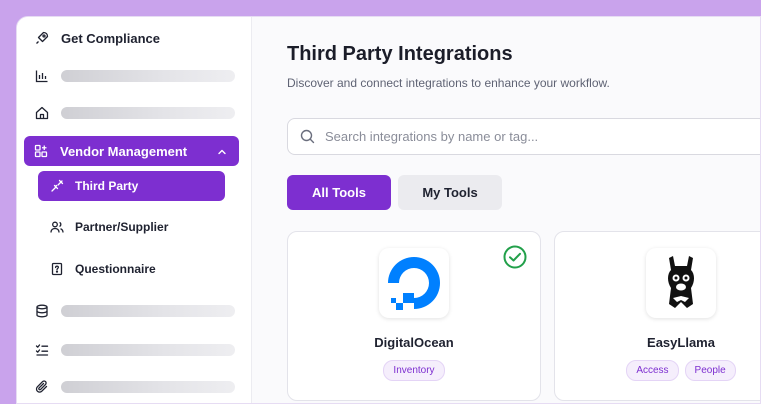  I want to click on sidebar-subitem-label: Partner/Supplier, so click(122, 227).